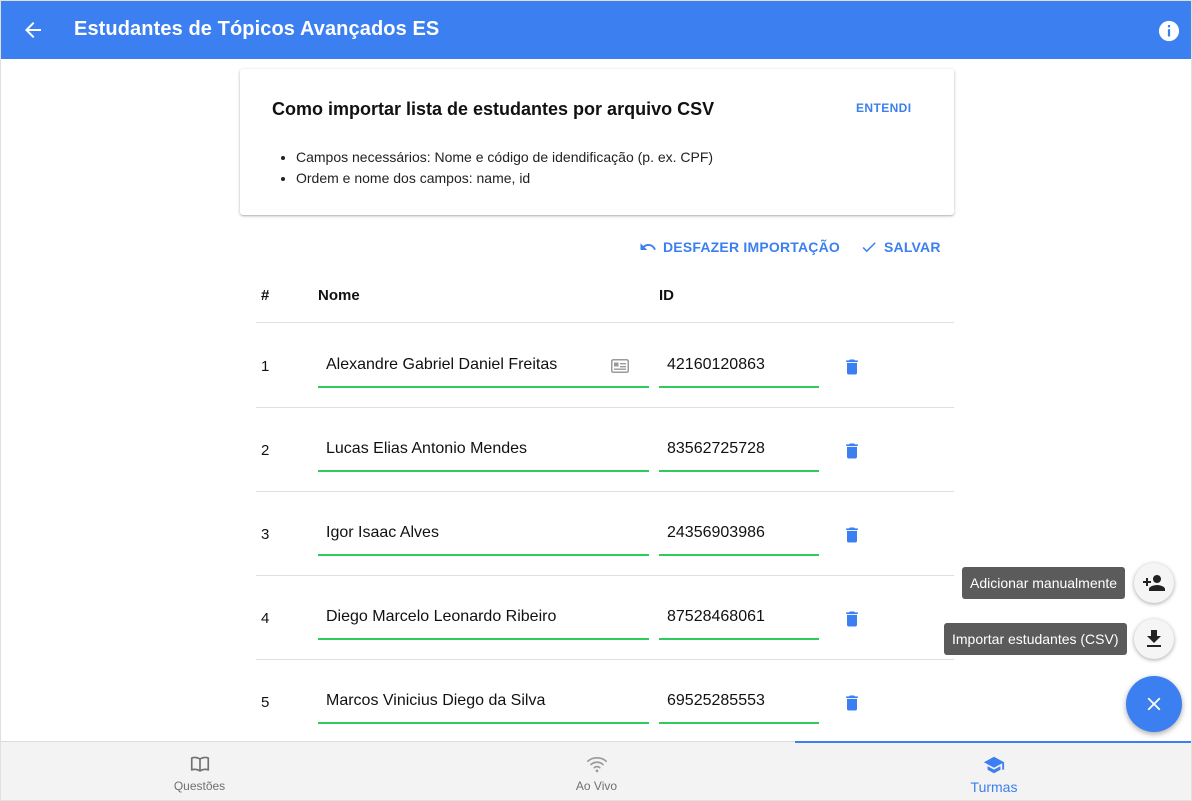 Image resolution: width=1192 pixels, height=801 pixels. I want to click on id-field: 42160120863, so click(739, 367).